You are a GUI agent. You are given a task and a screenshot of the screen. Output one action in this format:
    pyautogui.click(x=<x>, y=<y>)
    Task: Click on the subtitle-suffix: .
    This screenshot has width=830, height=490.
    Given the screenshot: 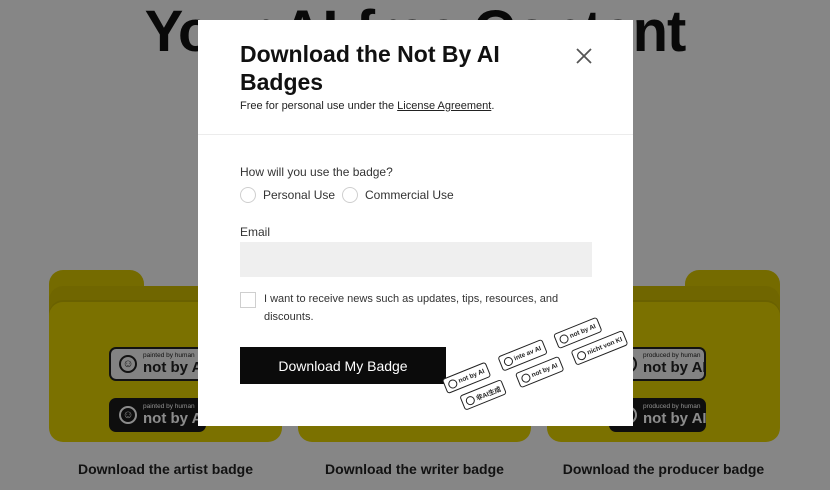 What is the action you would take?
    pyautogui.click(x=493, y=106)
    